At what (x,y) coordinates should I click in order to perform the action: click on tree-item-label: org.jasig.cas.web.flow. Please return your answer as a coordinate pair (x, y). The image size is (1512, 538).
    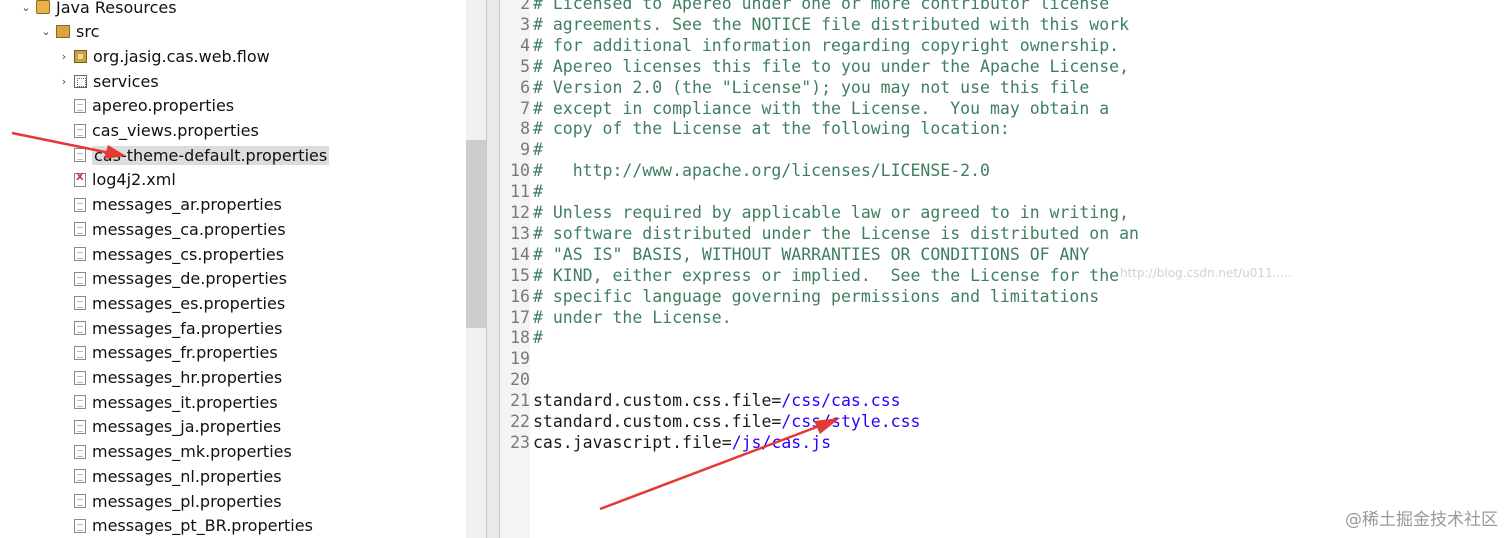
    Looking at the image, I should click on (181, 56).